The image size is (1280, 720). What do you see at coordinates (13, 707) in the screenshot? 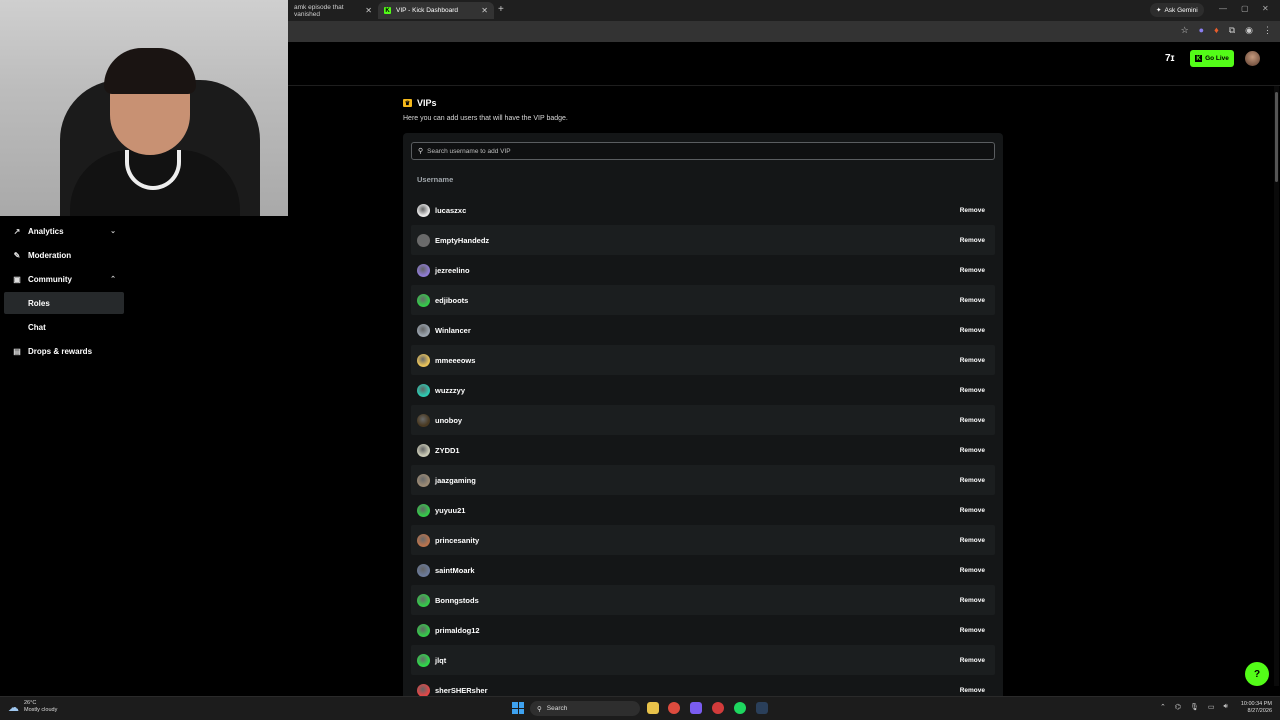
I see `cloud-icon: ☁` at bounding box center [13, 707].